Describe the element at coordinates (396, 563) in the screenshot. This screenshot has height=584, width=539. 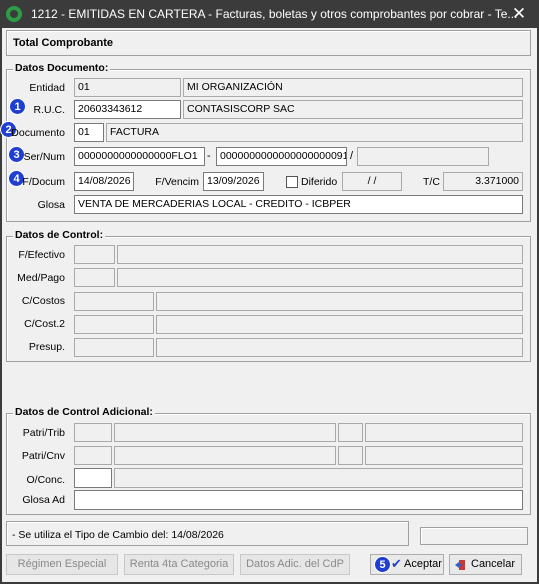
I see `checkmark-icon: ✔` at that location.